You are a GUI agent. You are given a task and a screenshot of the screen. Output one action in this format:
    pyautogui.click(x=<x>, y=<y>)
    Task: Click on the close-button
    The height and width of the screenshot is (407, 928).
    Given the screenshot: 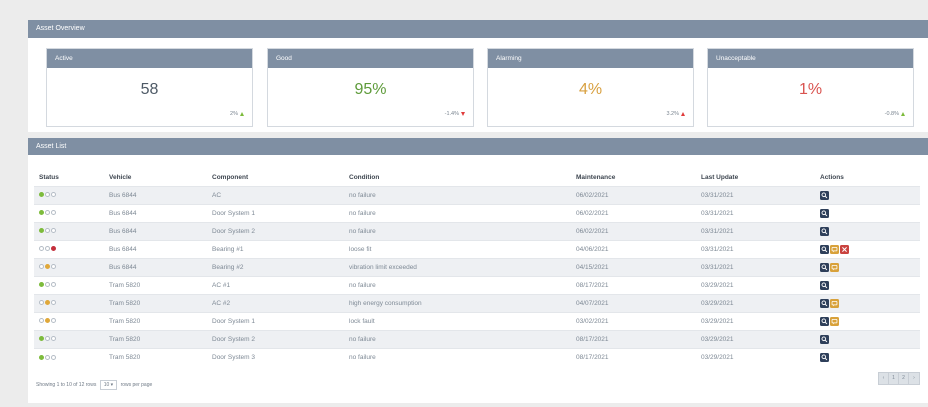 What is the action you would take?
    pyautogui.click(x=844, y=249)
    